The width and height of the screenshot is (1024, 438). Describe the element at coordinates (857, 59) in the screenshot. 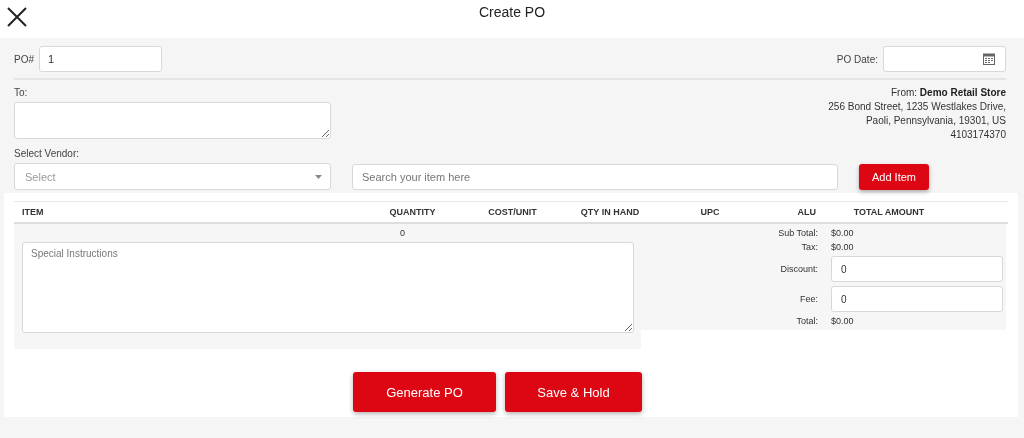

I see `po-date-label: PO Date:` at that location.